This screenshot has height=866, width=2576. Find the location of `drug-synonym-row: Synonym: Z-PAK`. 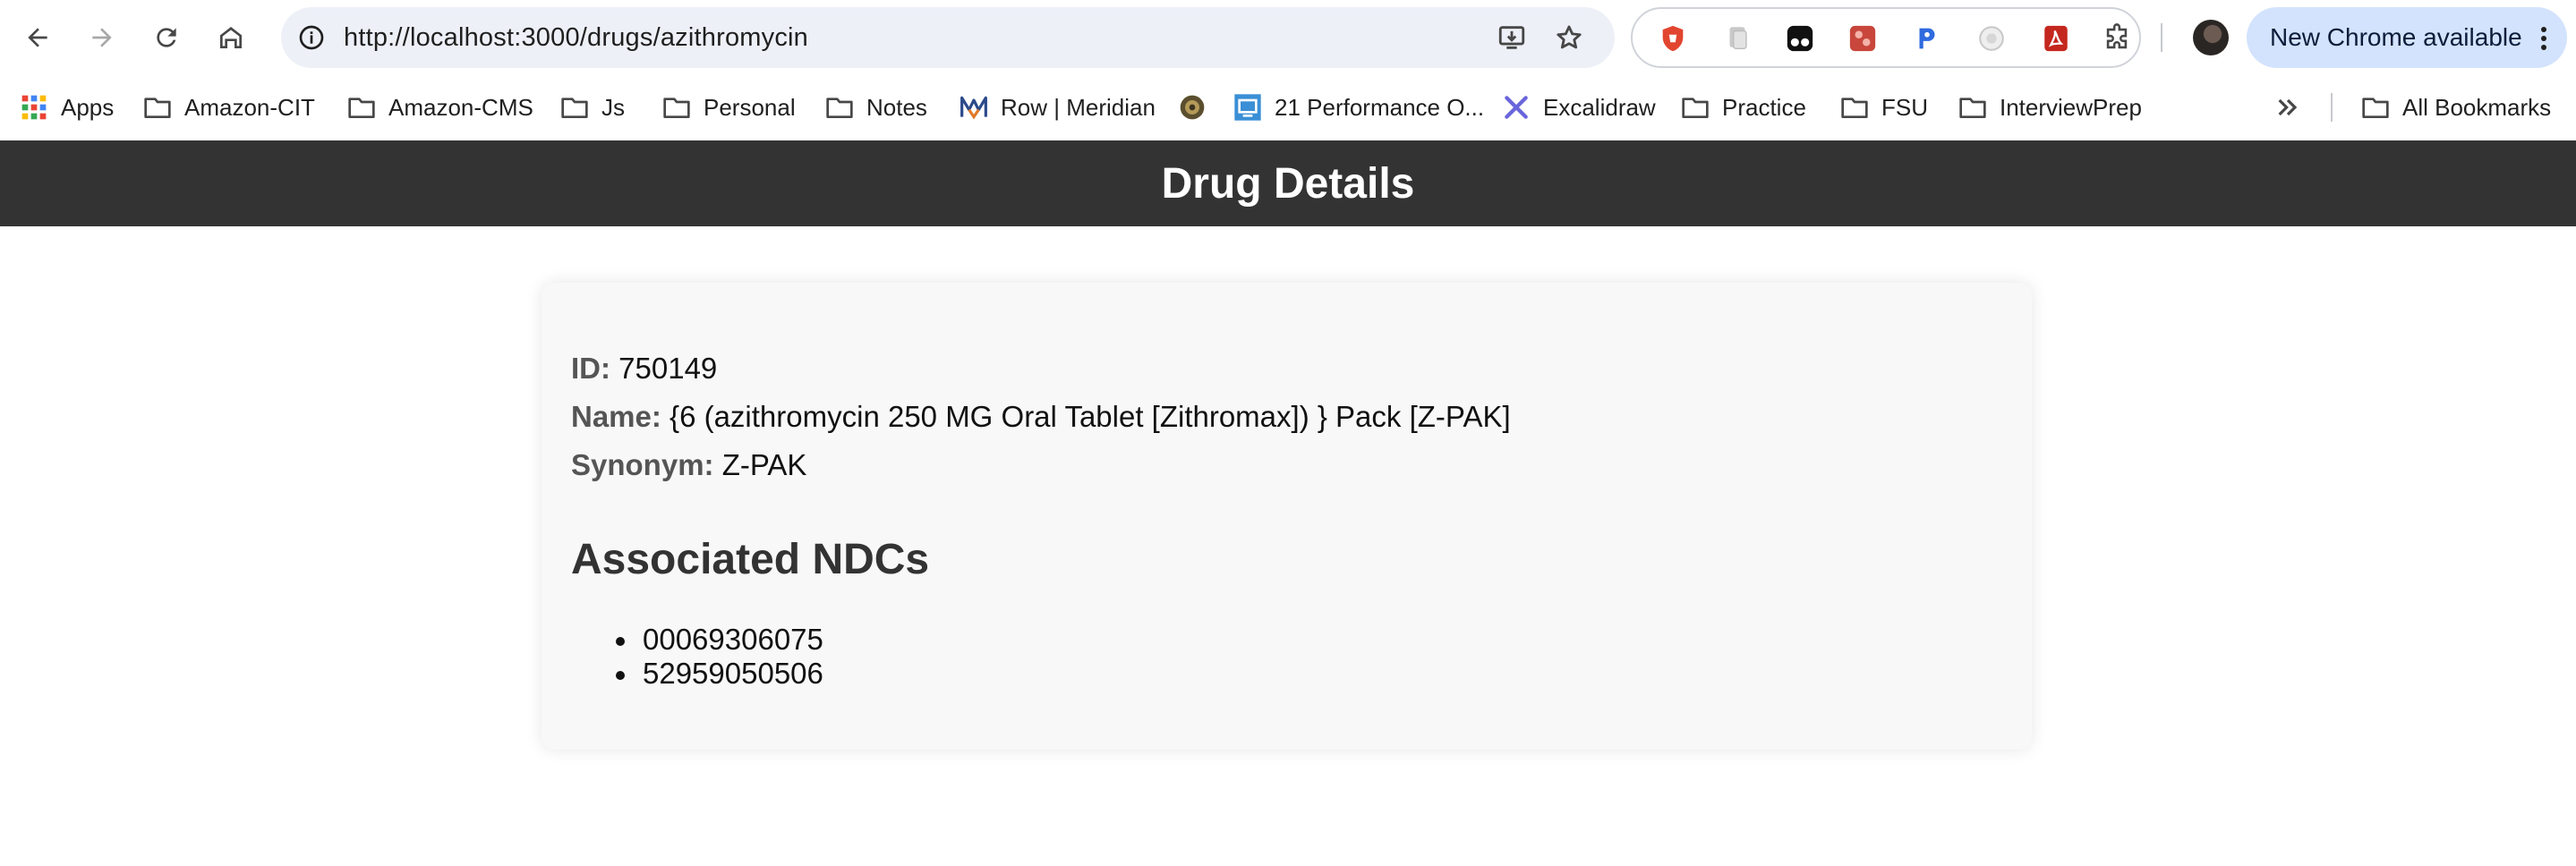

drug-synonym-row: Synonym: Z-PAK is located at coordinates (688, 465).